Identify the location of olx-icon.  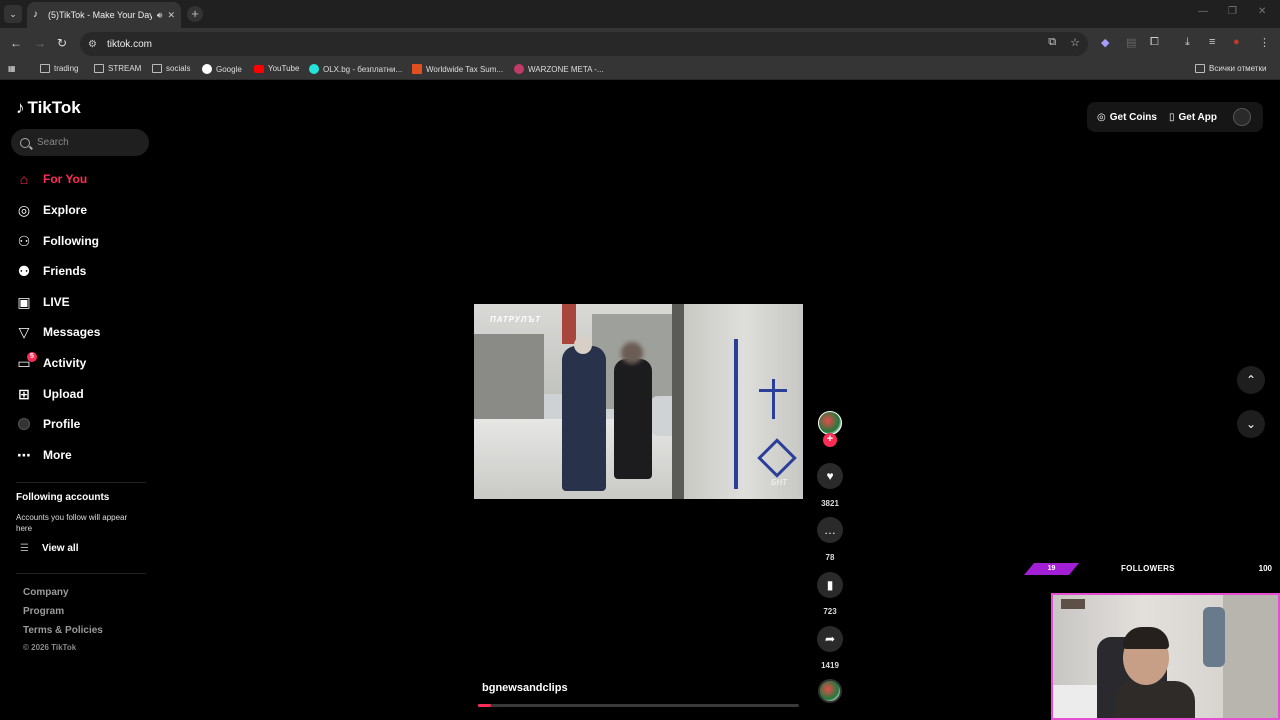
(314, 69).